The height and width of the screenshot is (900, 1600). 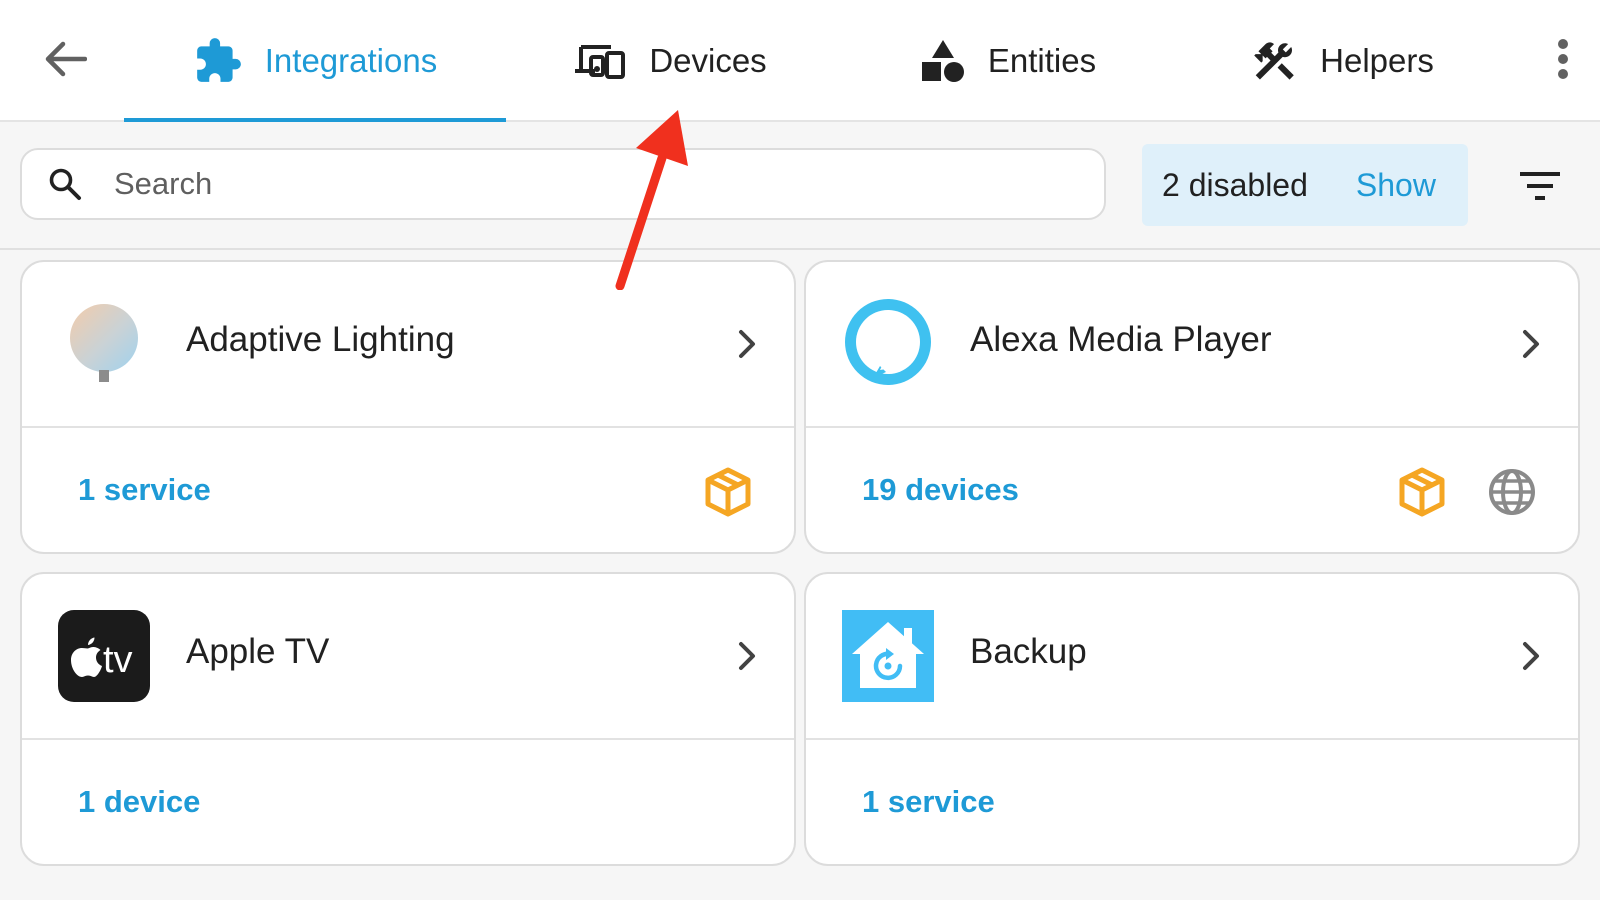 I want to click on cloud-polling-globe-icon, so click(x=1512, y=492).